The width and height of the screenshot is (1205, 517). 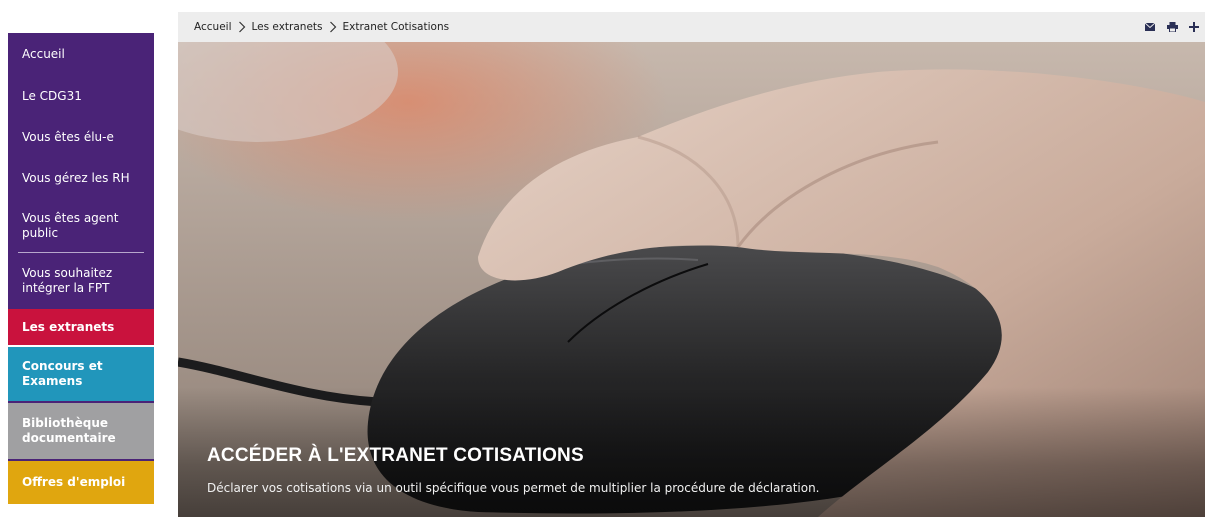 I want to click on nav-item-accueil: Accueil, so click(x=81, y=54).